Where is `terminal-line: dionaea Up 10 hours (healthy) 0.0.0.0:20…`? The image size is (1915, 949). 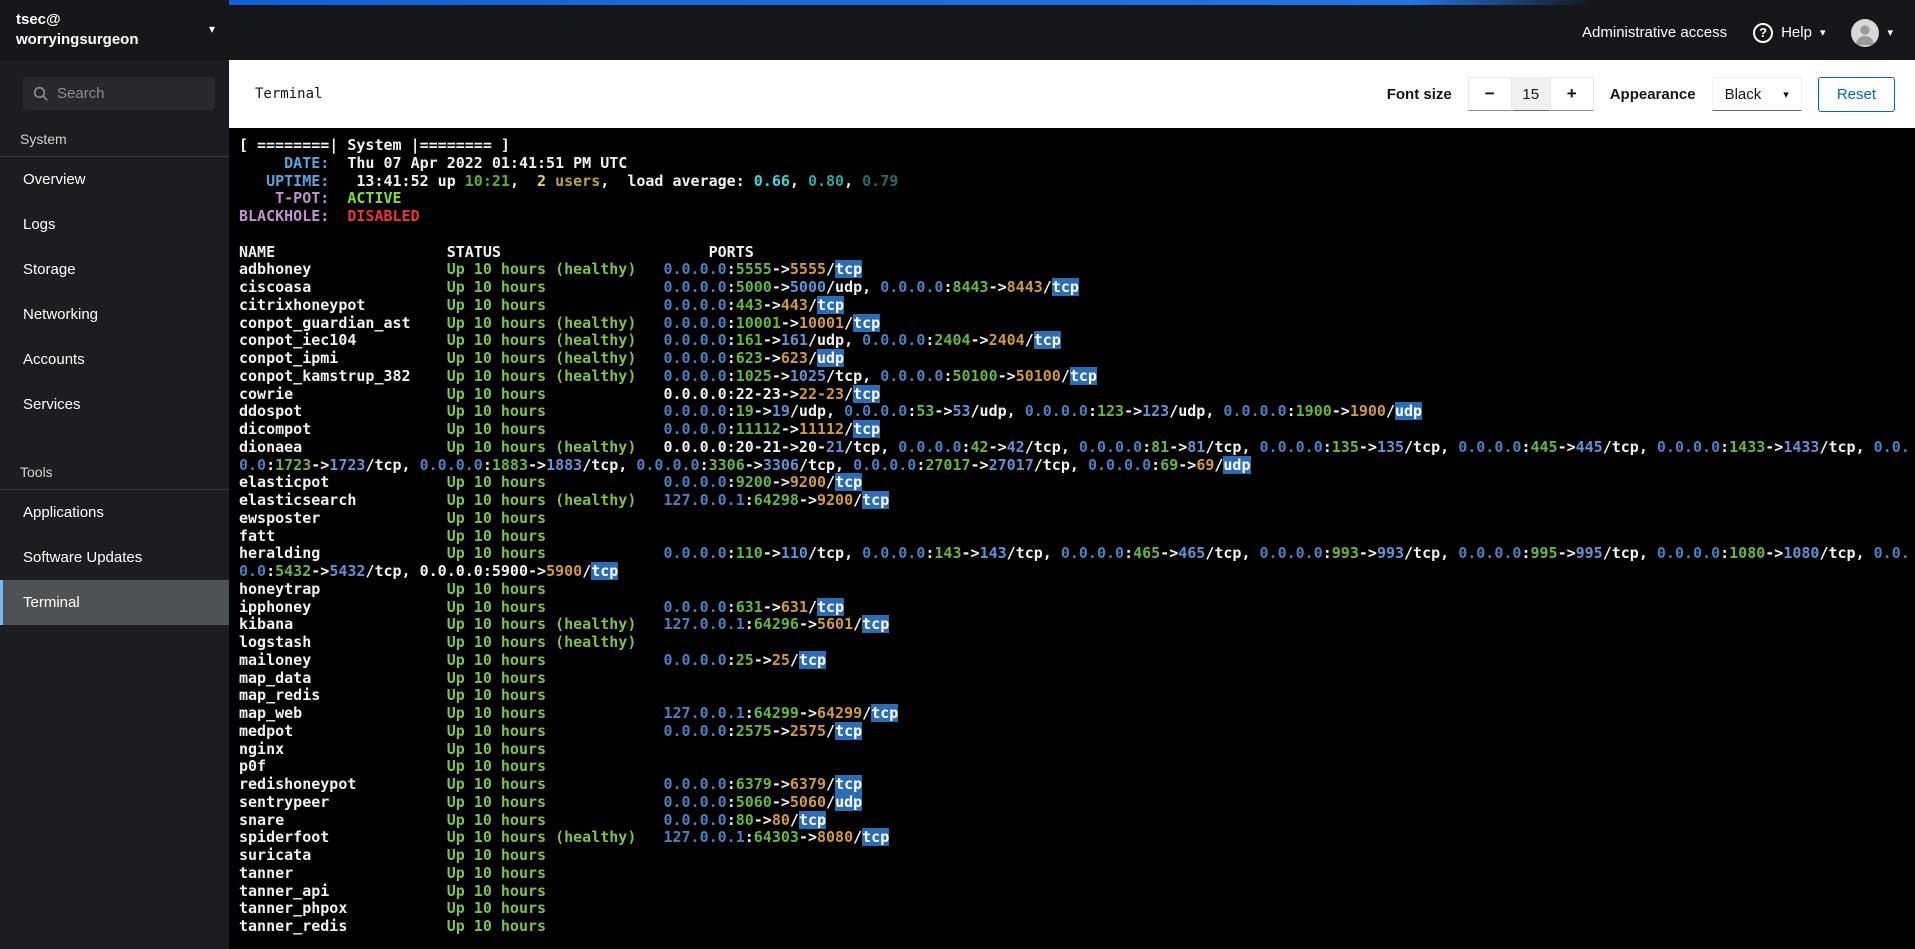
terminal-line: dionaea Up 10 hours (healthy) 0.0.0.0:20… is located at coordinates (1074, 446).